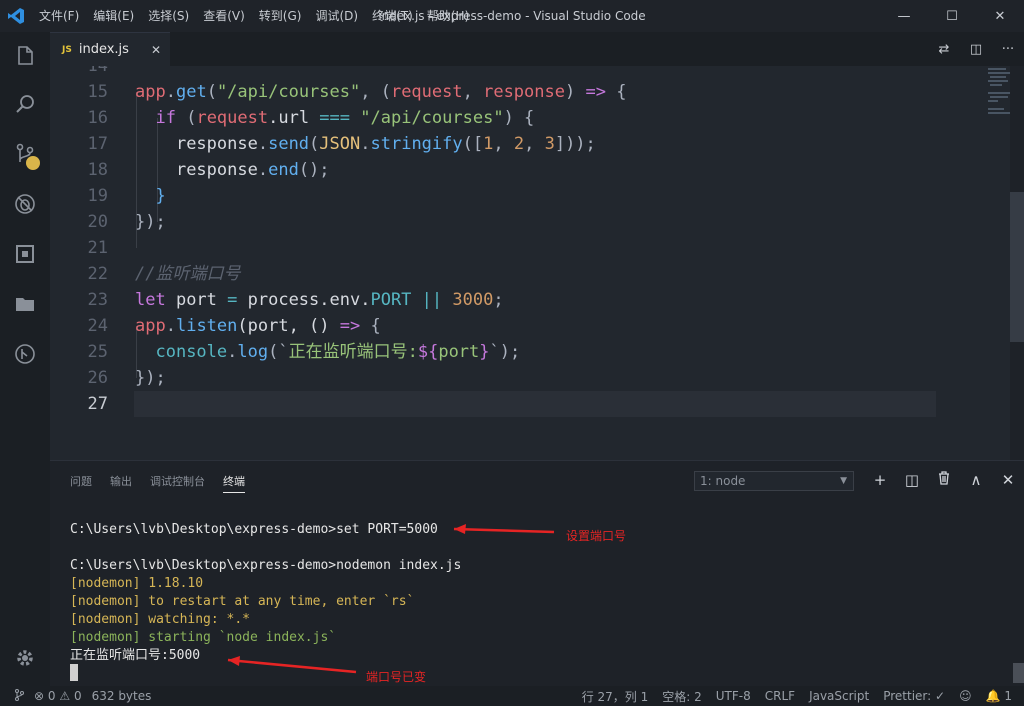 The height and width of the screenshot is (706, 1024). Describe the element at coordinates (25, 354) in the screenshot. I see `git-graph-icon` at that location.